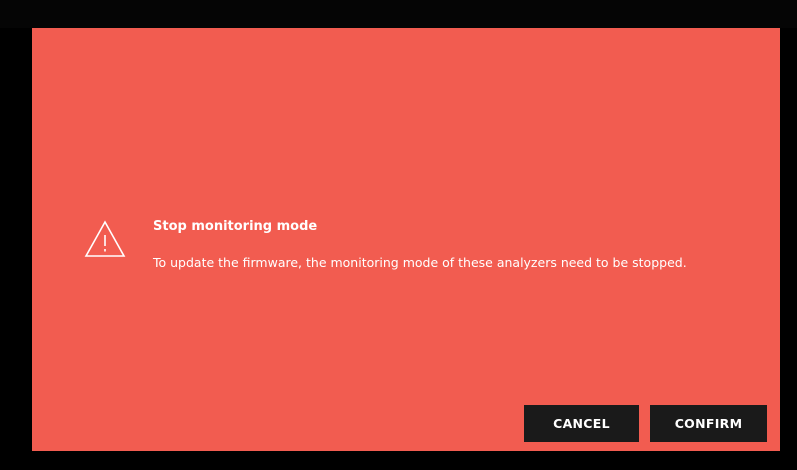 This screenshot has width=797, height=470. What do you see at coordinates (105, 239) in the screenshot?
I see `warning-triangle-icon` at bounding box center [105, 239].